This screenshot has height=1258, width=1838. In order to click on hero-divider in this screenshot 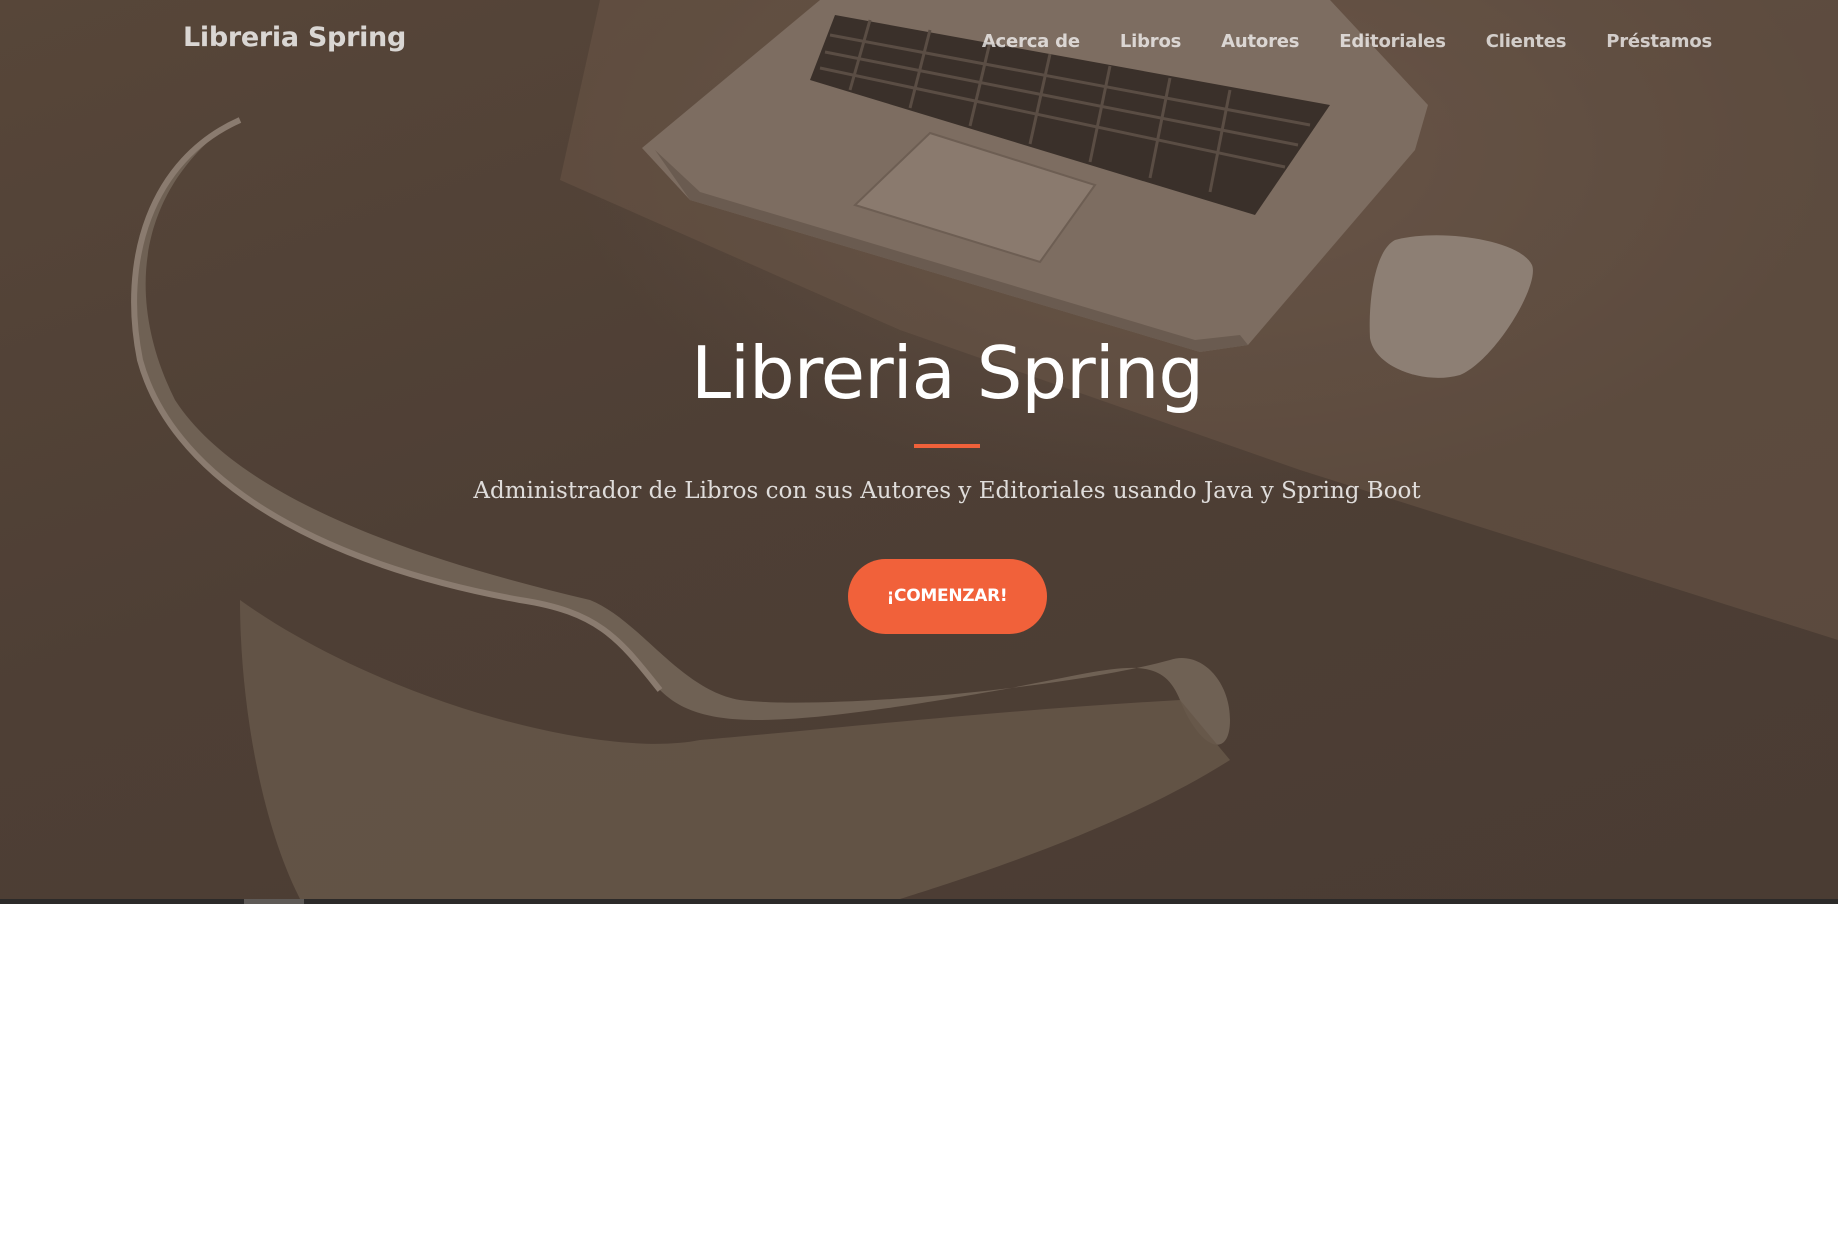, I will do `click(947, 446)`.